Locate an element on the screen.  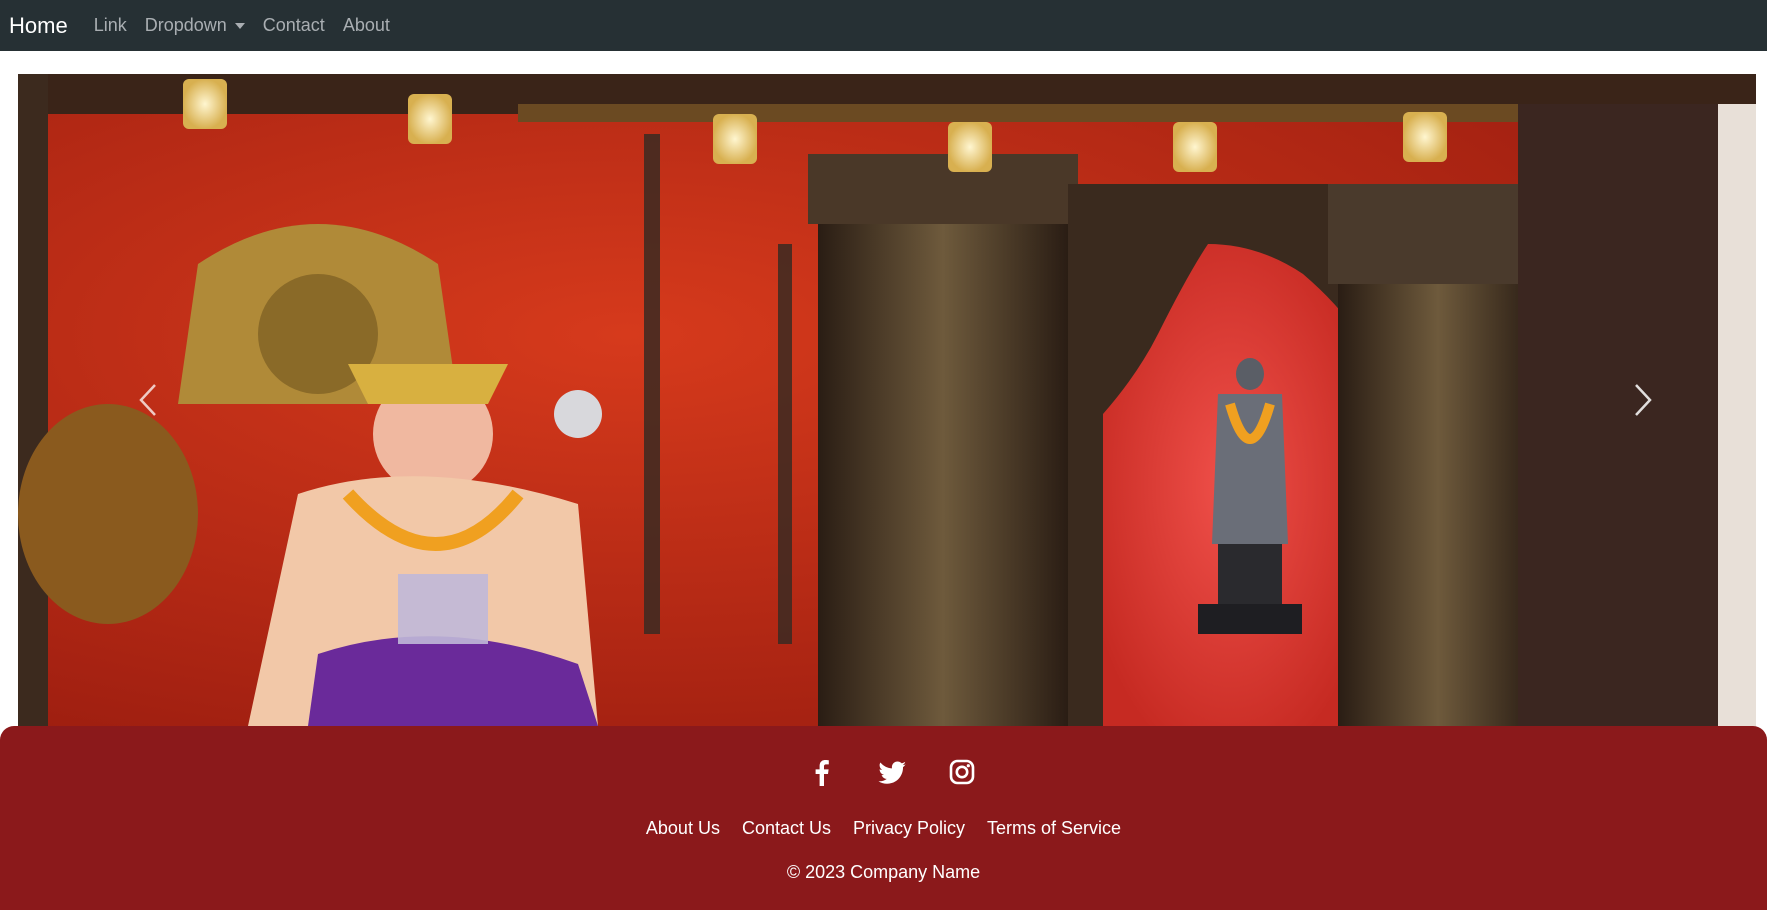
footer-link-contact-us: Contact Us is located at coordinates (786, 828).